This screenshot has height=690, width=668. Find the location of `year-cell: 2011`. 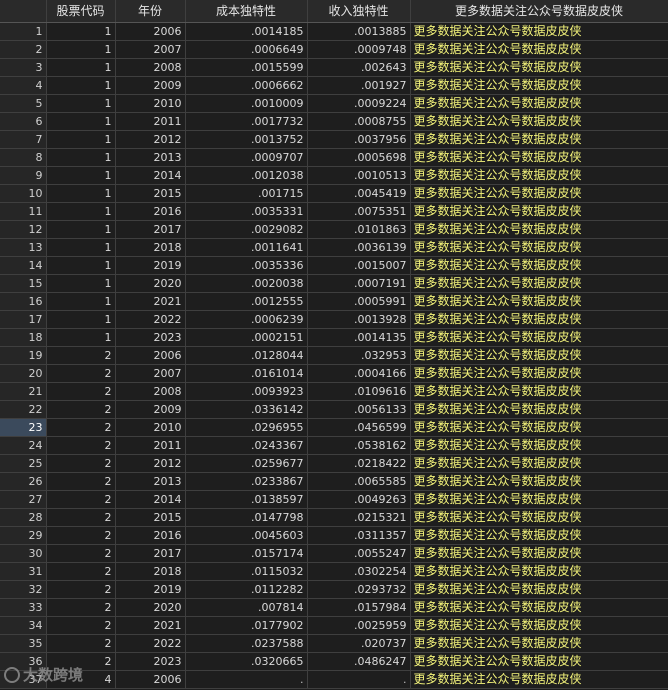

year-cell: 2011 is located at coordinates (150, 445).